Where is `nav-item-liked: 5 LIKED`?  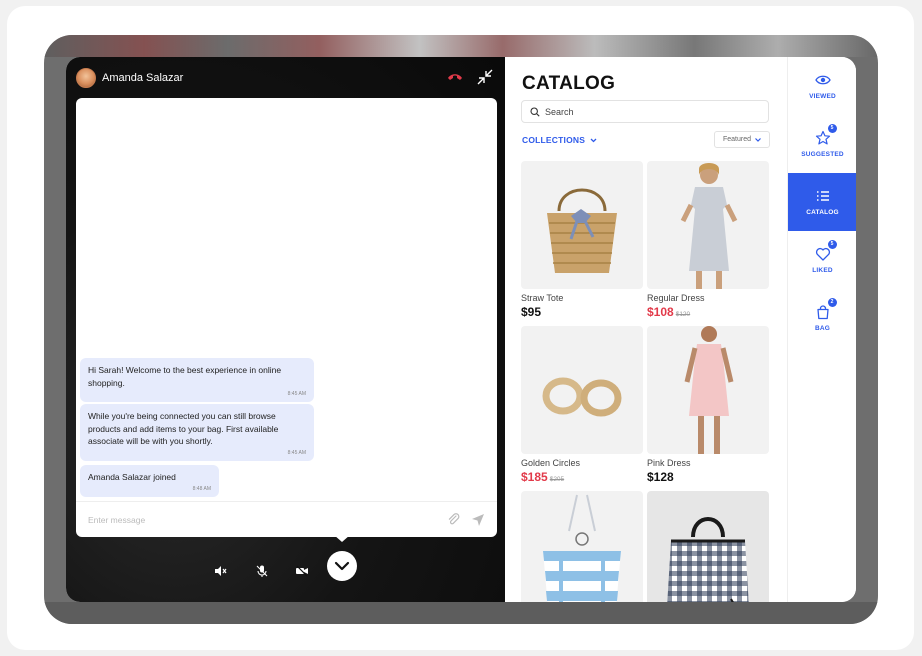 nav-item-liked: 5 LIKED is located at coordinates (822, 260).